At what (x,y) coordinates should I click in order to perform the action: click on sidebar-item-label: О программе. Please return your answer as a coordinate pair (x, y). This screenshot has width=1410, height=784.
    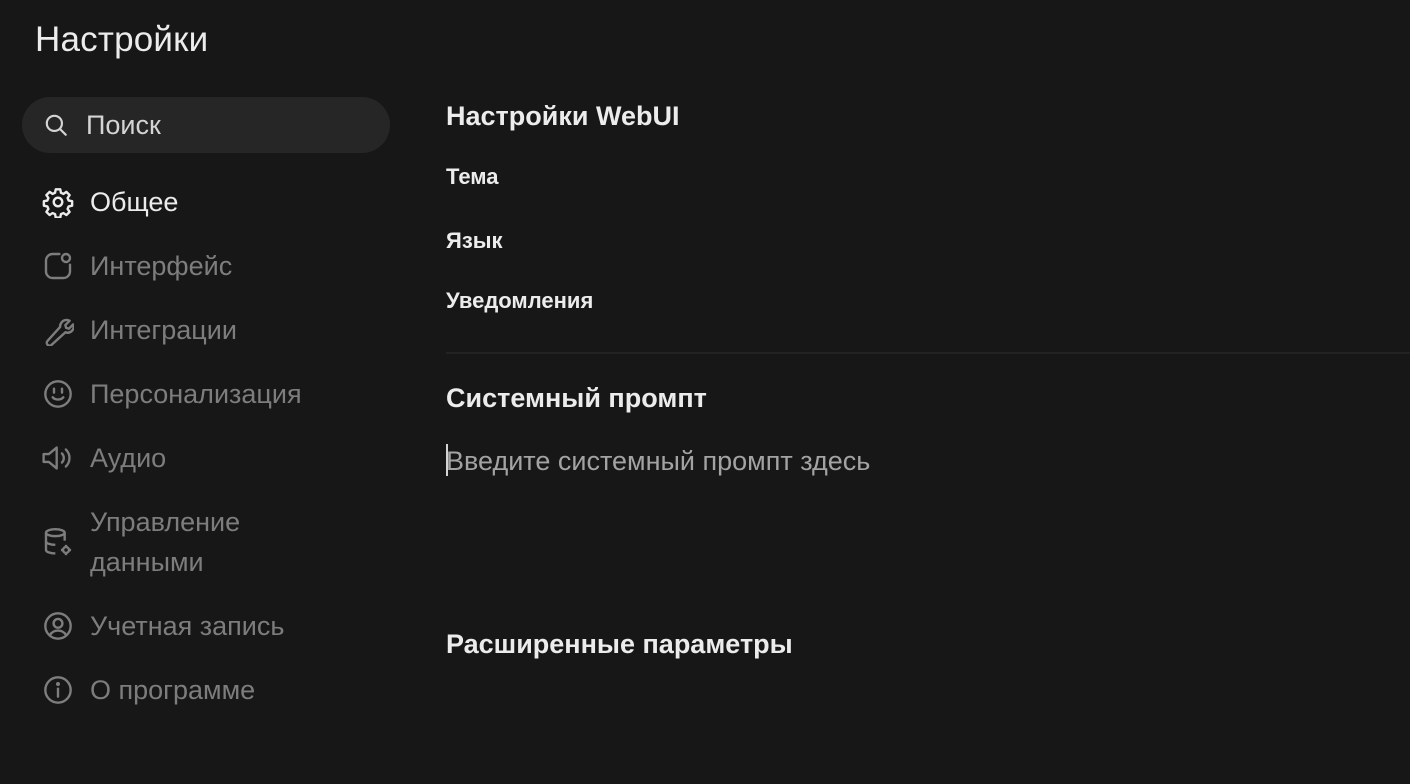
    Looking at the image, I should click on (173, 690).